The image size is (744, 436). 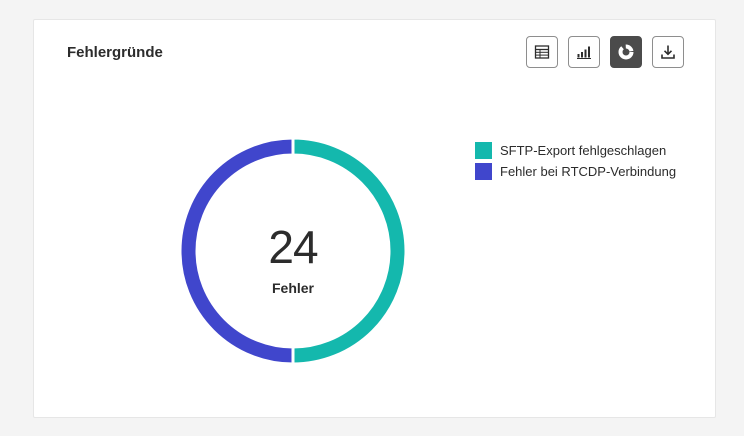 I want to click on download-icon, so click(x=668, y=52).